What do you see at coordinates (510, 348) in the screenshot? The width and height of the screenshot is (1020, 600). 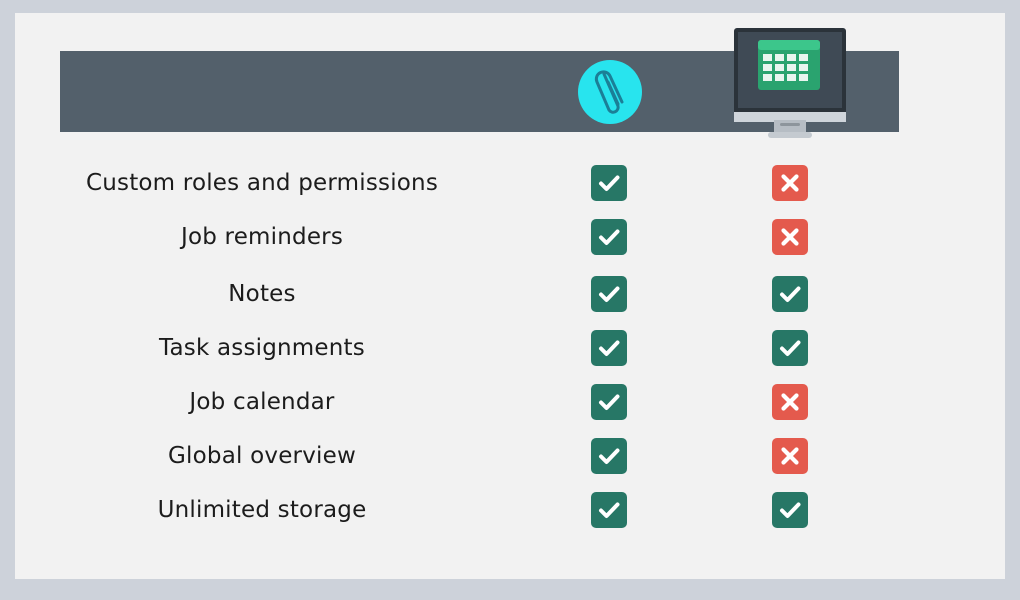 I see `table-row: Task assignments` at bounding box center [510, 348].